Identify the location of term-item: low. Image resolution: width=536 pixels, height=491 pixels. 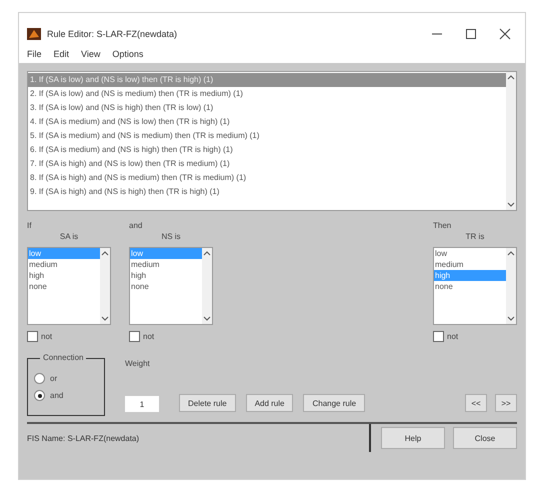
(470, 253).